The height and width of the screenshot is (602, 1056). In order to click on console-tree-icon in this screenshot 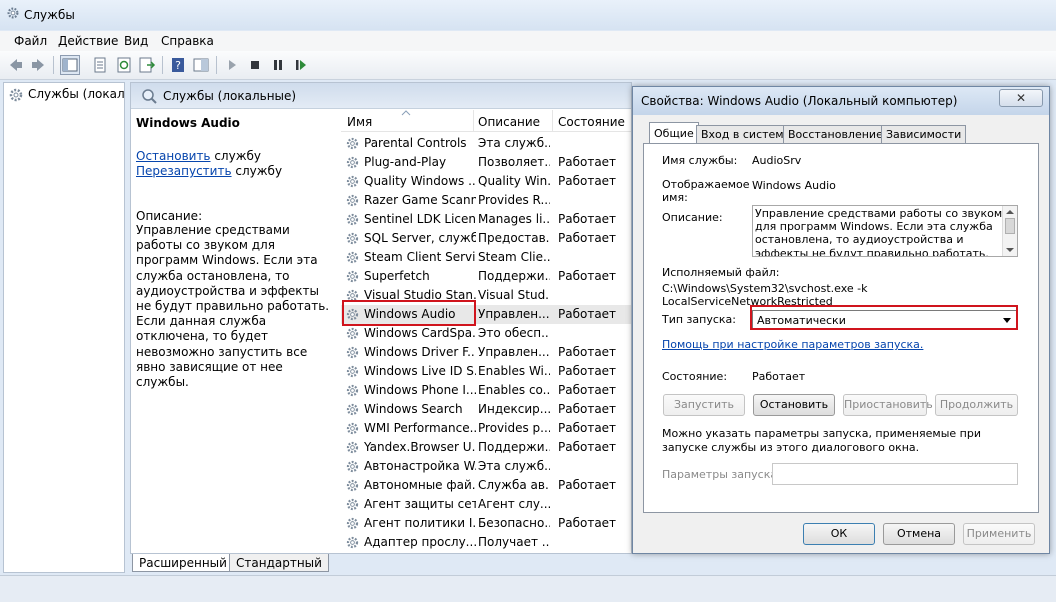, I will do `click(70, 65)`.